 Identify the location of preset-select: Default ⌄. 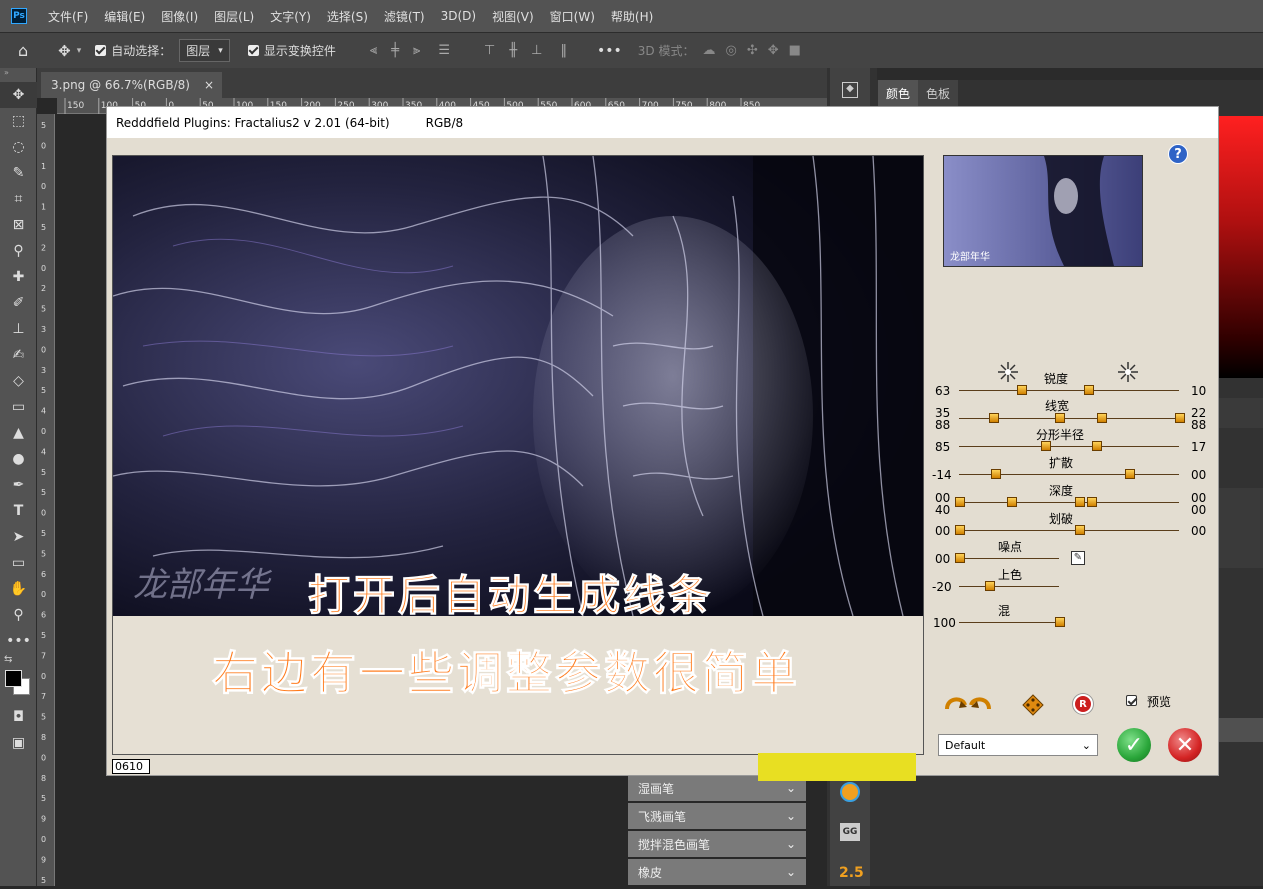
(1018, 745).